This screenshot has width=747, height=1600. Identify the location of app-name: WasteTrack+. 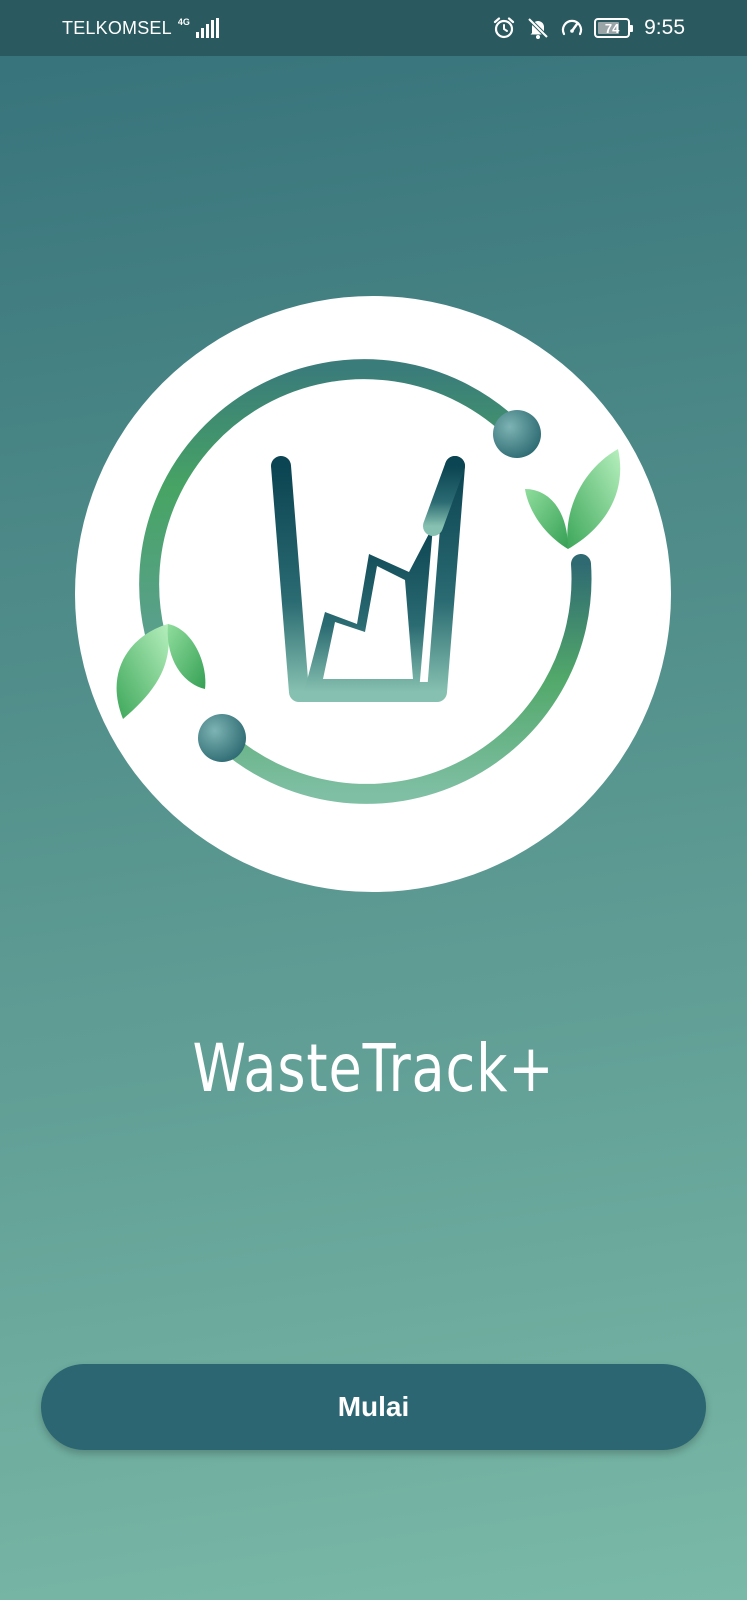
(373, 1068).